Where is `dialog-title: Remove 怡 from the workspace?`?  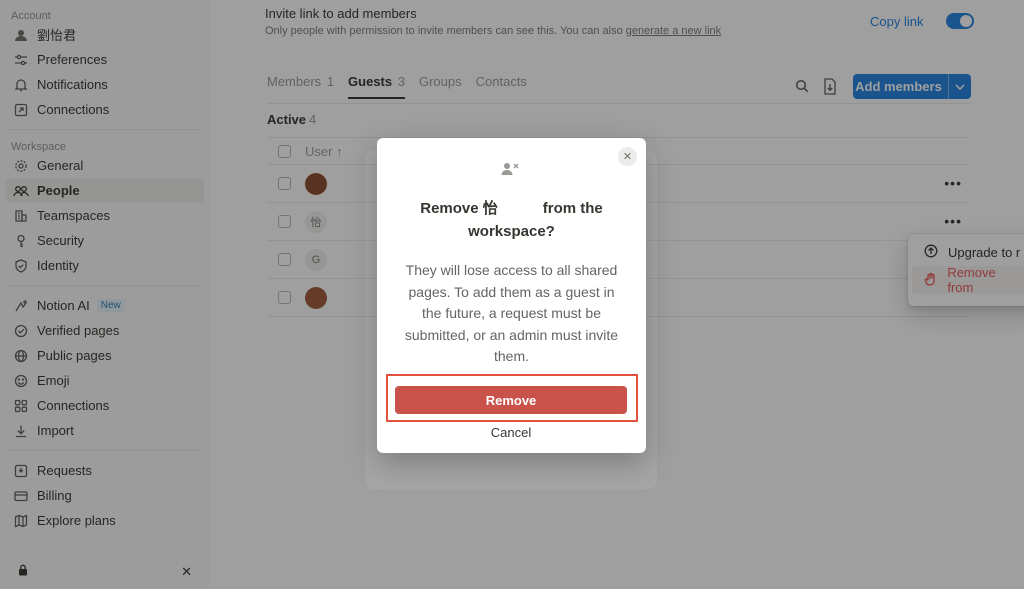
dialog-title: Remove 怡 from the workspace? is located at coordinates (511, 220).